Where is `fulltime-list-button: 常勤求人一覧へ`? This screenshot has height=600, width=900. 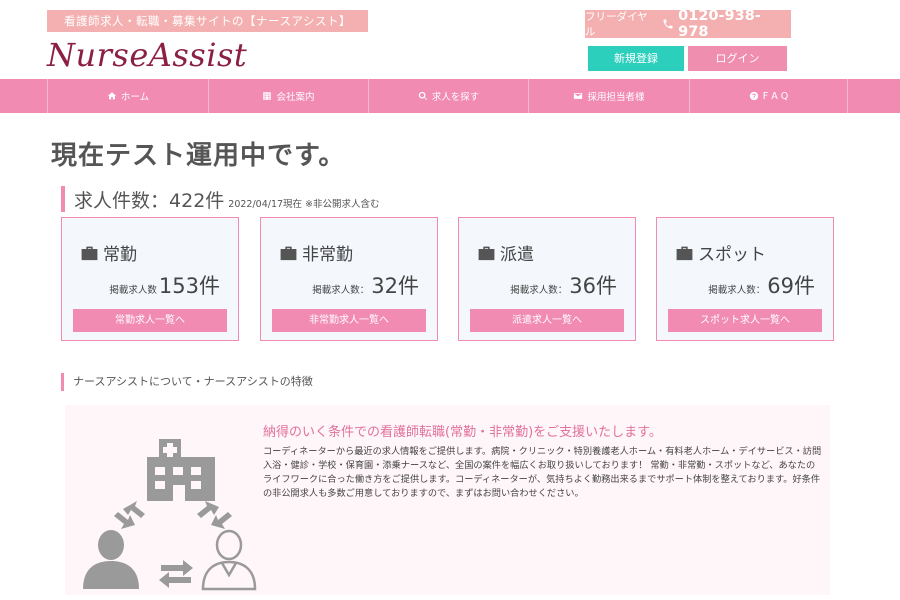 fulltime-list-button: 常勤求人一覧へ is located at coordinates (150, 320).